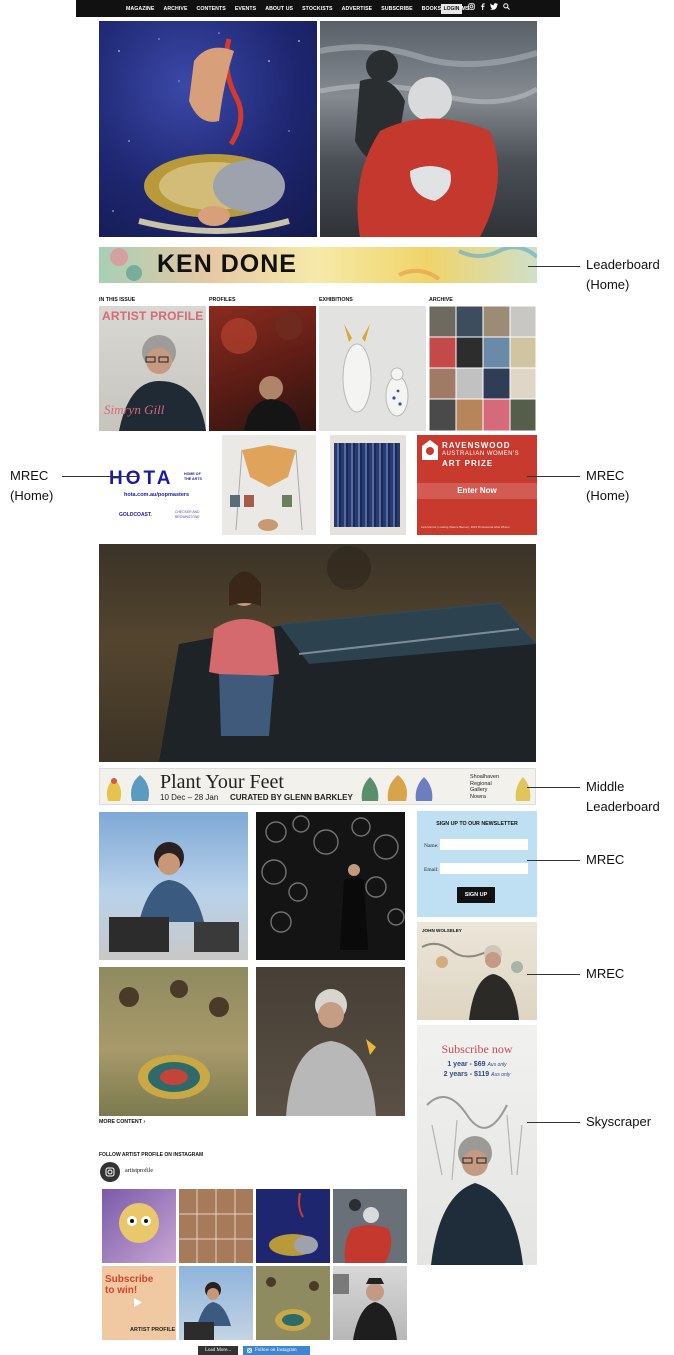  Describe the element at coordinates (222, 300) in the screenshot. I see `section-label-profiles: PROFILES` at that location.